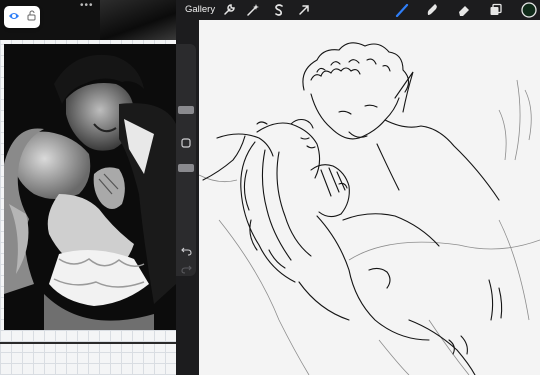 The image size is (540, 375). Describe the element at coordinates (186, 252) in the screenshot. I see `undo-icon` at that location.